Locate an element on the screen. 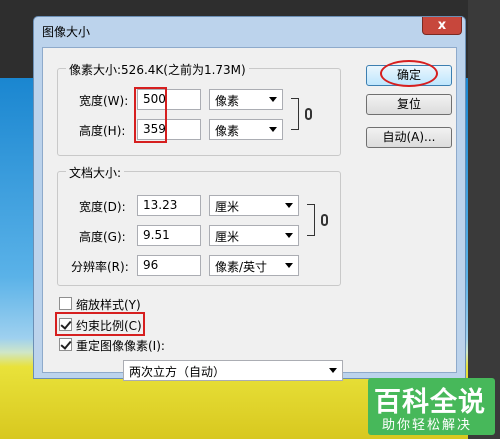 The width and height of the screenshot is (500, 439). dialog-titlebar: 图像大小 x is located at coordinates (249, 31).